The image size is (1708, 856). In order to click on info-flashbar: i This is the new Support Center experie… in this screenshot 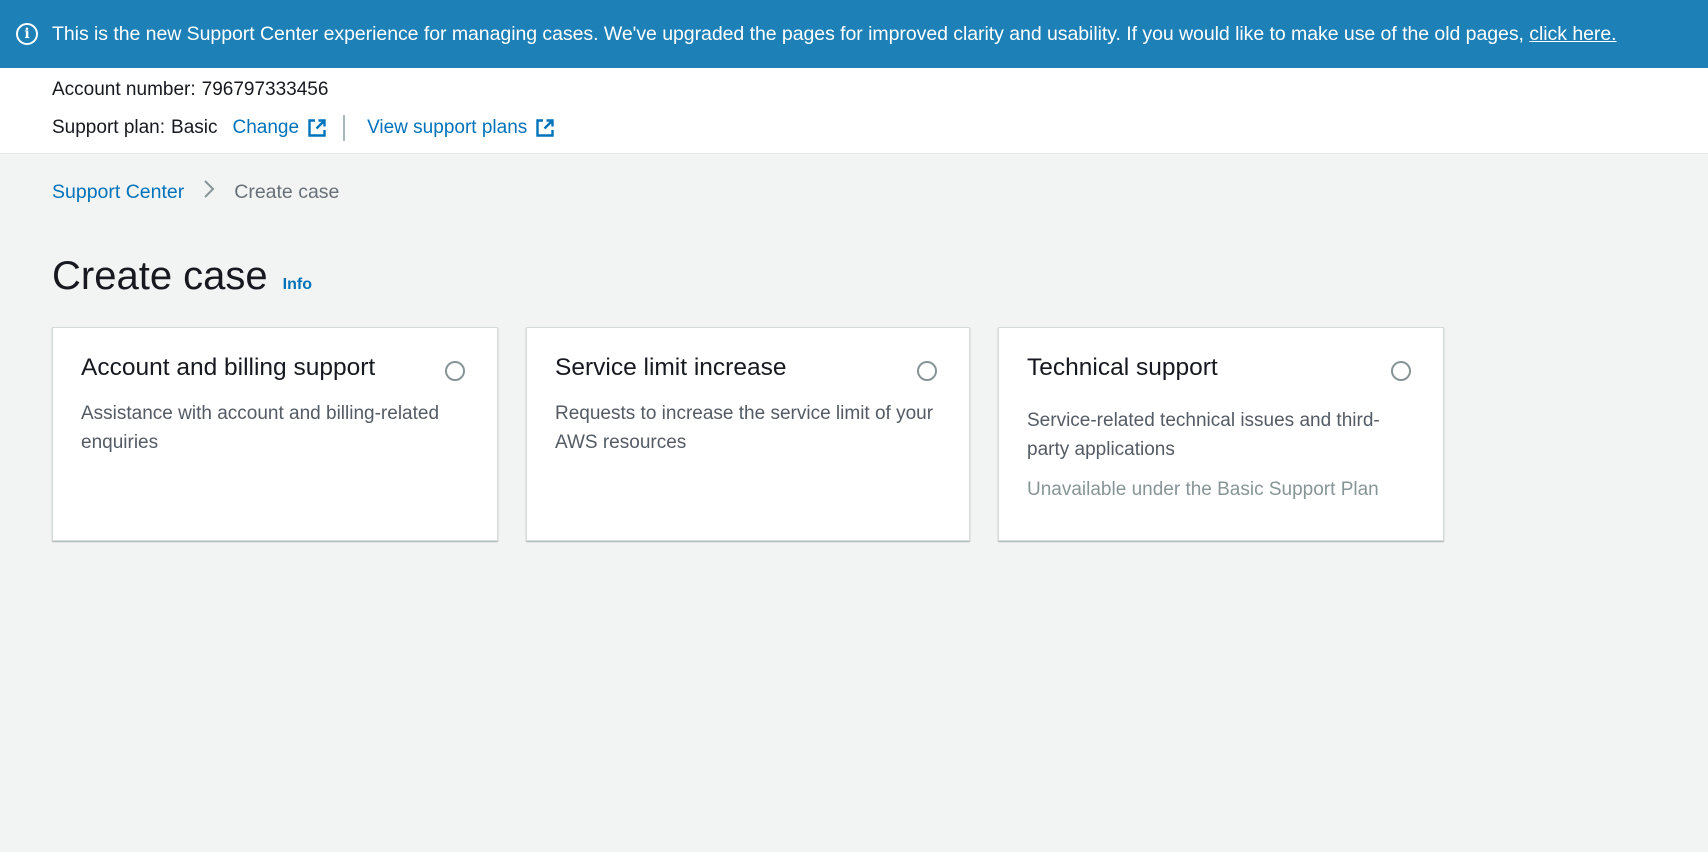, I will do `click(854, 34)`.